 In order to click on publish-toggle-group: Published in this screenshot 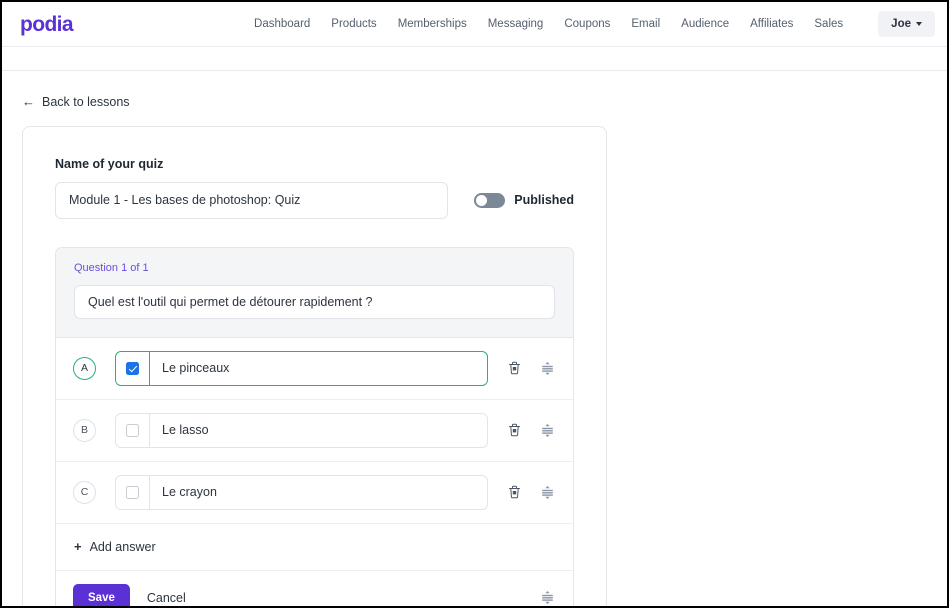, I will do `click(524, 200)`.